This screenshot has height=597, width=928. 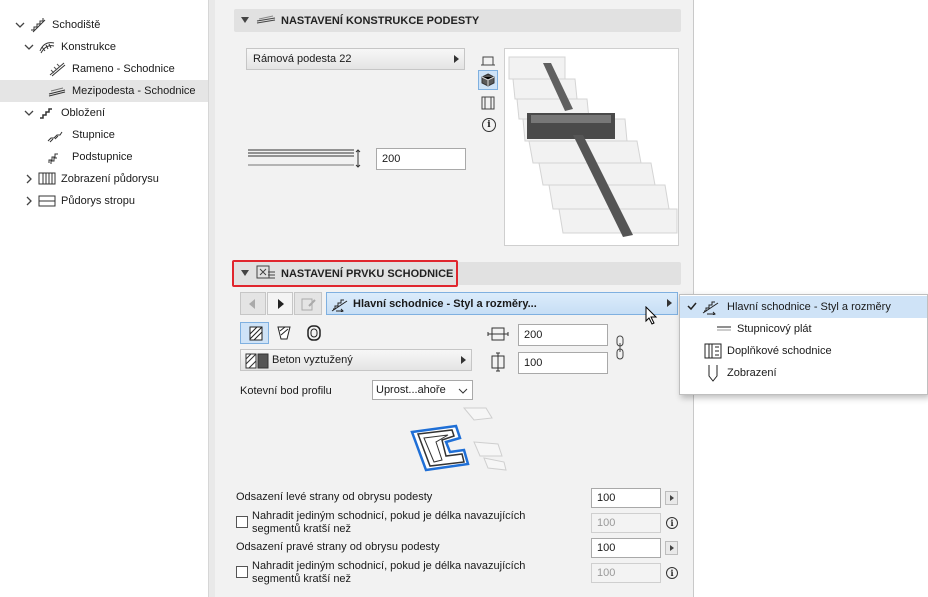 I want to click on tree-item-stair: Schodiště, so click(x=104, y=25).